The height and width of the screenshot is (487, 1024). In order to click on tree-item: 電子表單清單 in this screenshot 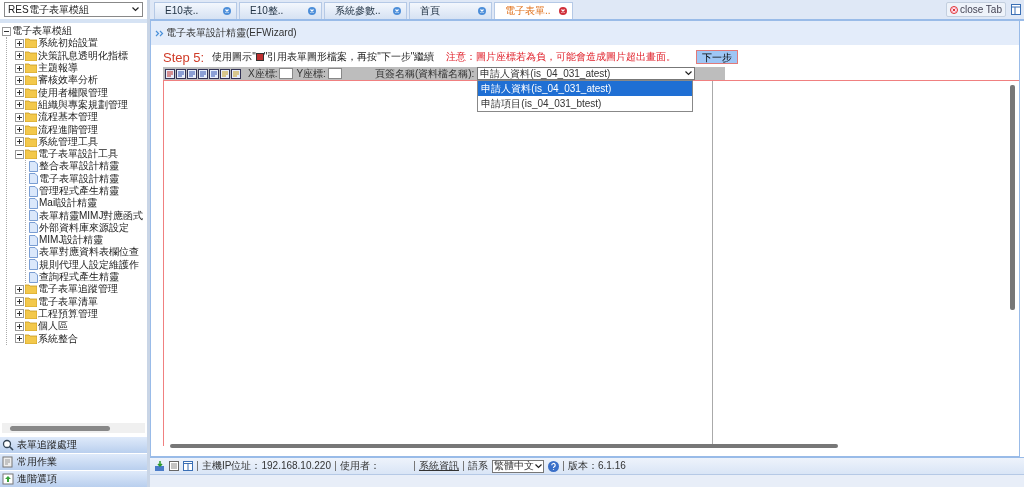, I will do `click(68, 301)`.